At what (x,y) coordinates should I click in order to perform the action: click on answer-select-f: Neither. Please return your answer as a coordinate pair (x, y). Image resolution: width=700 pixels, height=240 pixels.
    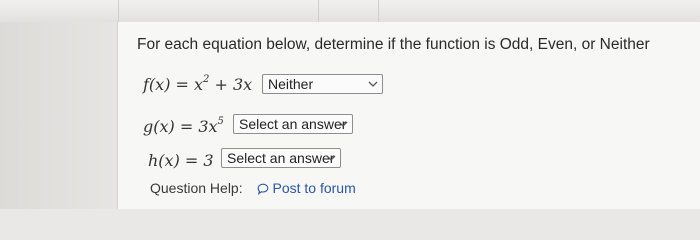
    Looking at the image, I should click on (322, 84).